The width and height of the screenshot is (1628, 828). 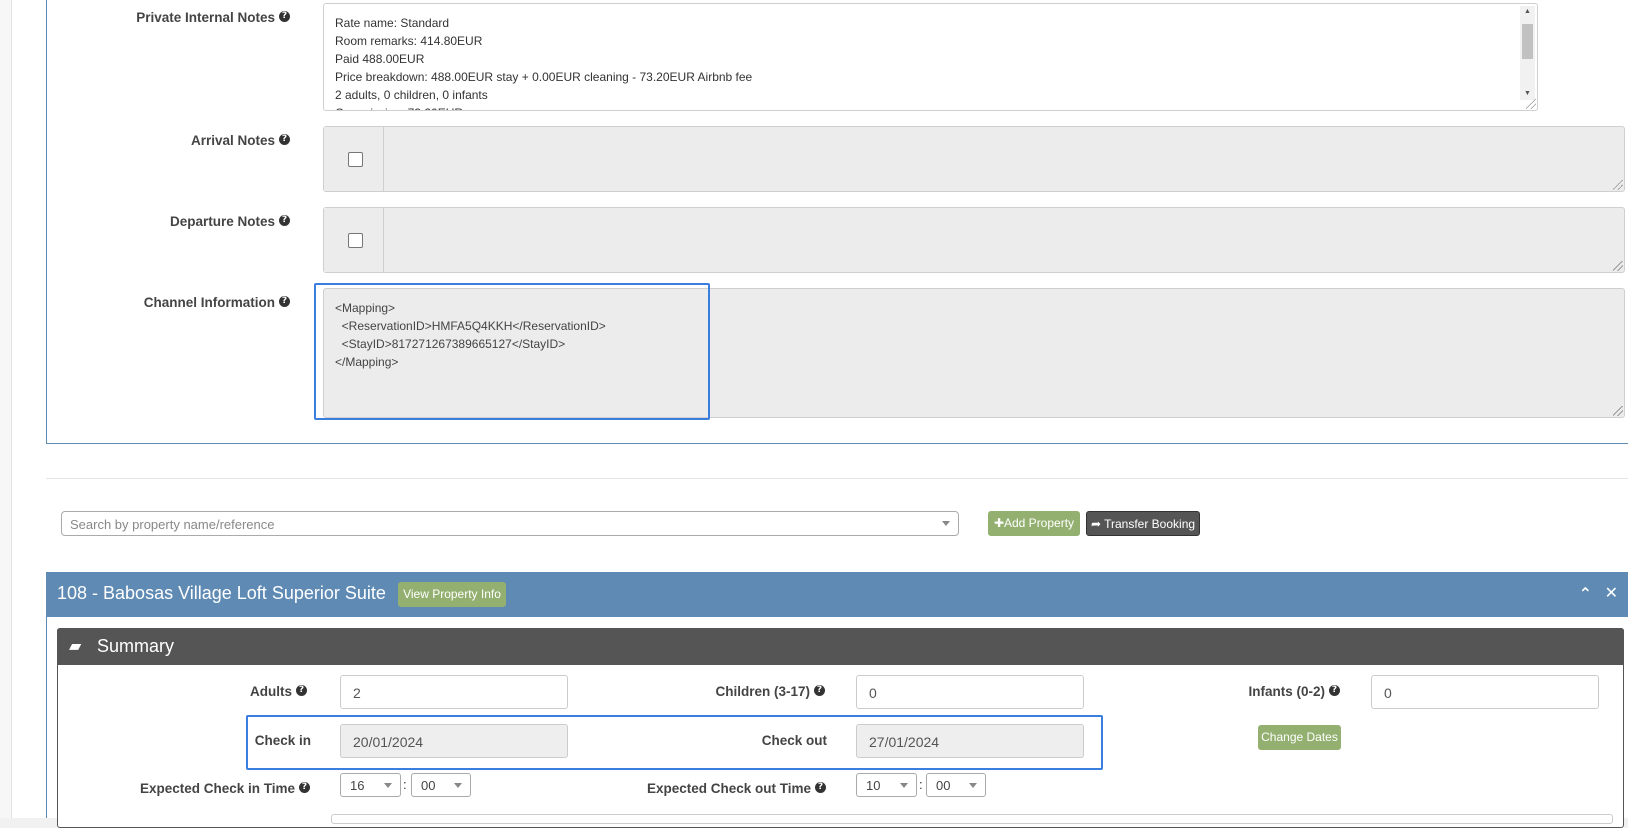 What do you see at coordinates (454, 692) in the screenshot?
I see `adults-input: 2` at bounding box center [454, 692].